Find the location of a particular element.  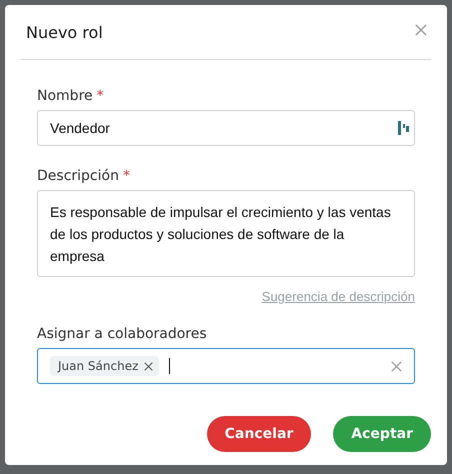

field-label: Asignar a colaboradores is located at coordinates (122, 334).